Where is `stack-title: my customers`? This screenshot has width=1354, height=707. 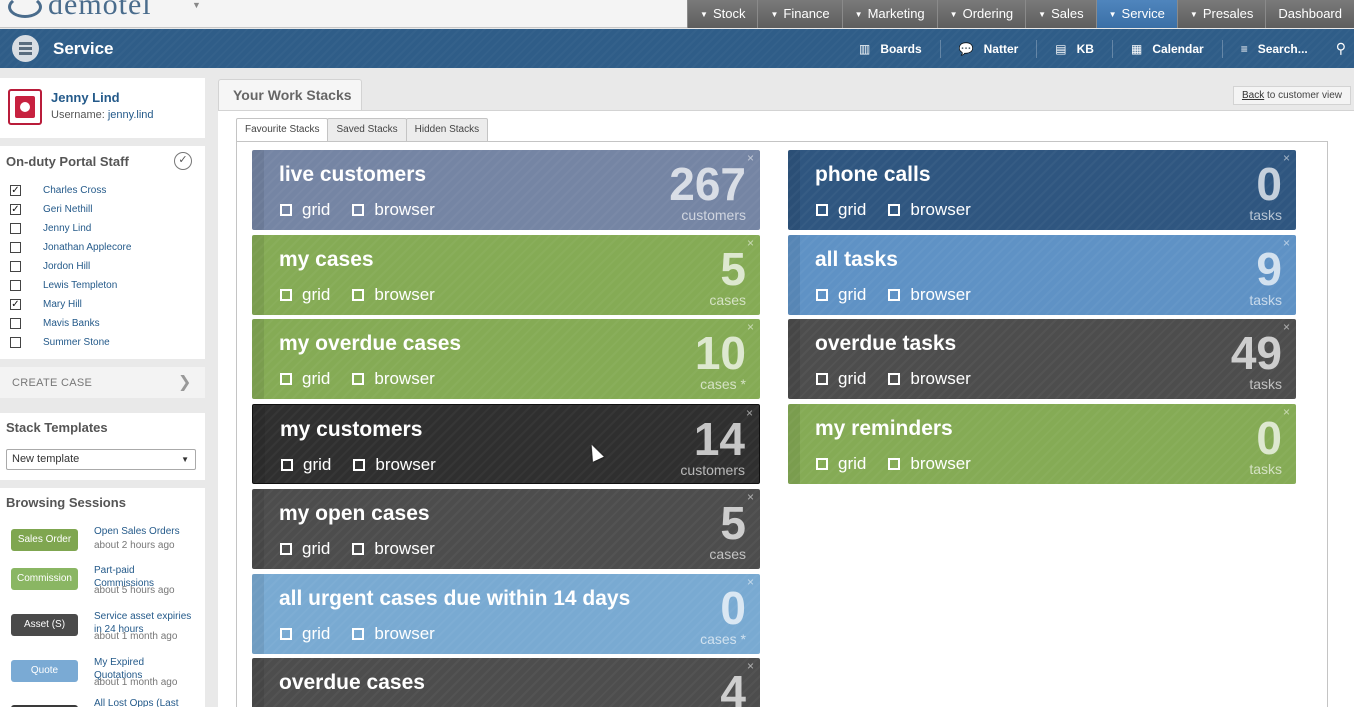 stack-title: my customers is located at coordinates (351, 430).